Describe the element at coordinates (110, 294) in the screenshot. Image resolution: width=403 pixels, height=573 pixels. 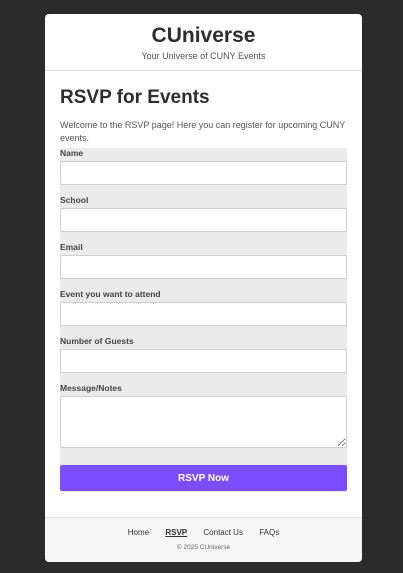
I see `event-label: Event you want to attend` at that location.